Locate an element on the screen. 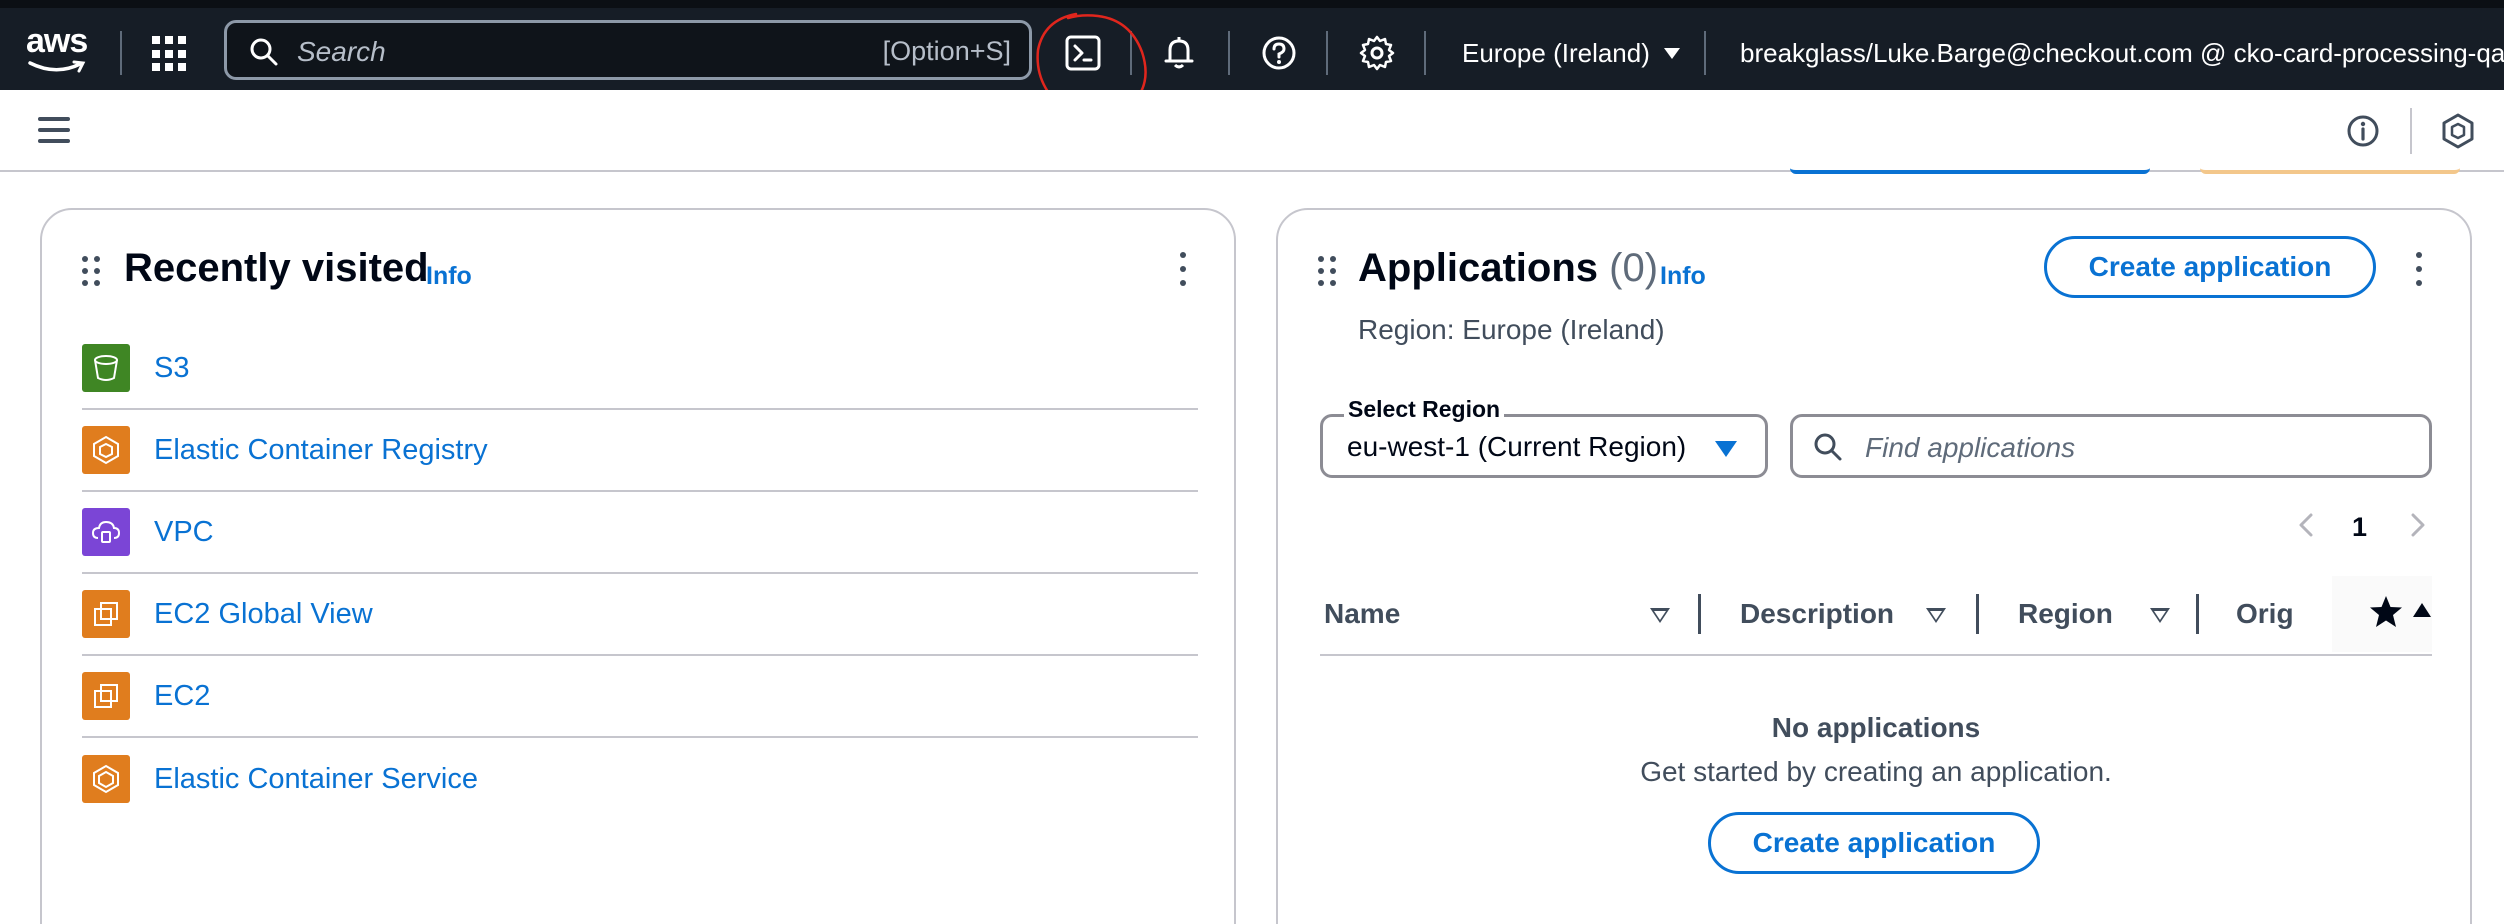  apps-grid-icon is located at coordinates (170, 54).